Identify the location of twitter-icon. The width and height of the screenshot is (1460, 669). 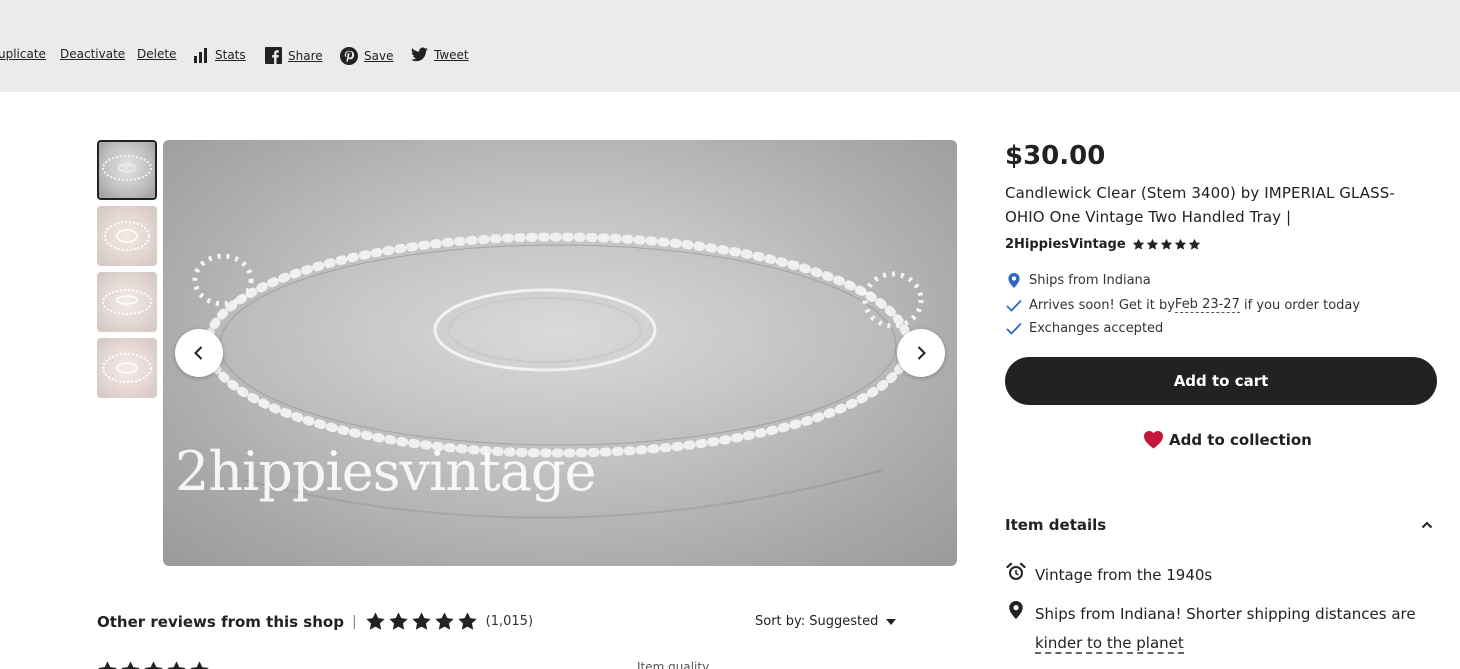
(419, 54).